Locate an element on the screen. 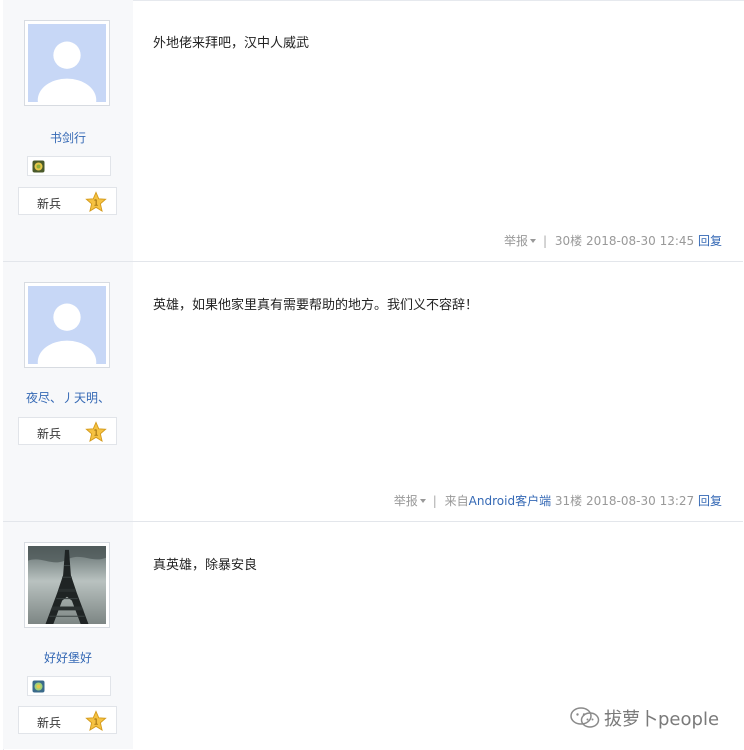  watermark: 拔萝卜people is located at coordinates (644, 718).